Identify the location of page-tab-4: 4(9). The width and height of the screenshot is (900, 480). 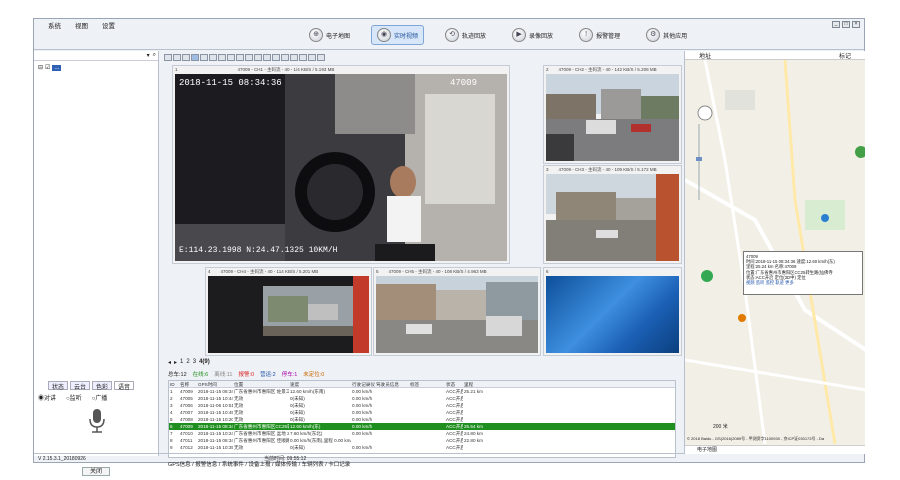
(204, 362).